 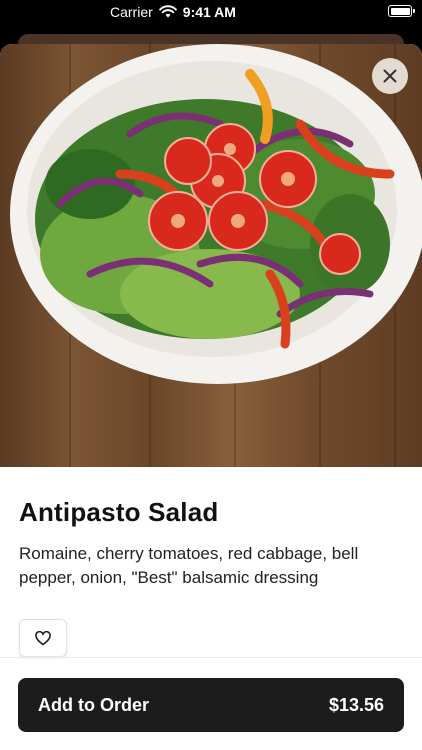 What do you see at coordinates (401, 11) in the screenshot?
I see `battery-icon` at bounding box center [401, 11].